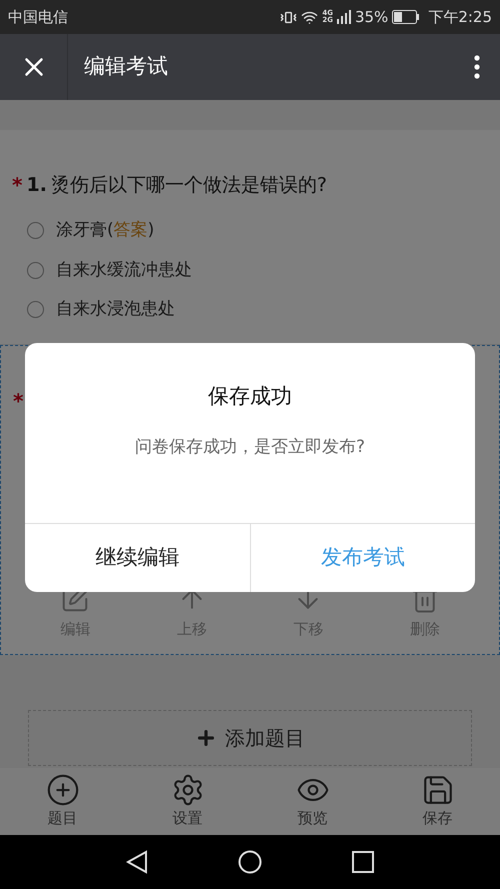 The height and width of the screenshot is (889, 500). What do you see at coordinates (63, 790) in the screenshot?
I see `plus-circle-icon` at bounding box center [63, 790].